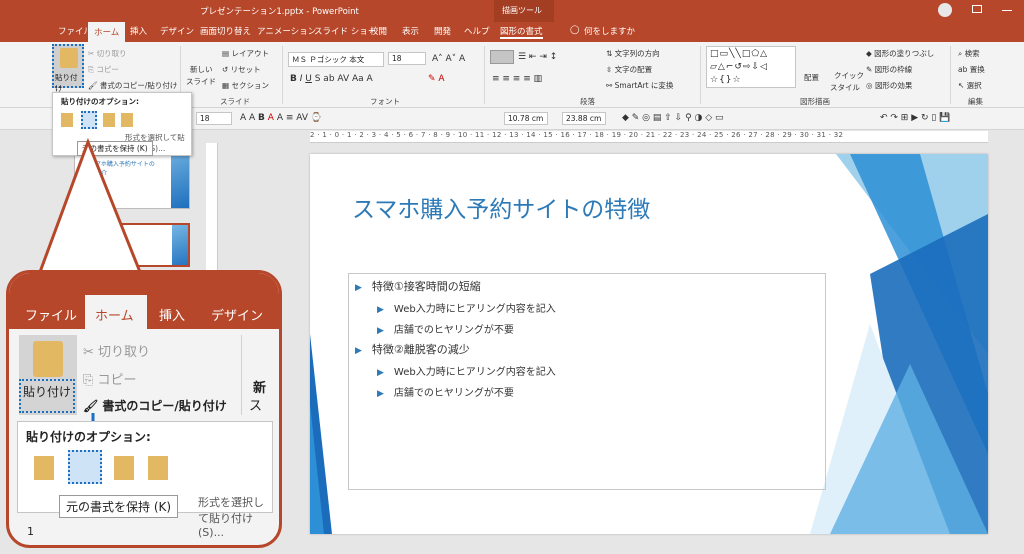  I want to click on paste-button: 貼り付け, so click(68, 68).